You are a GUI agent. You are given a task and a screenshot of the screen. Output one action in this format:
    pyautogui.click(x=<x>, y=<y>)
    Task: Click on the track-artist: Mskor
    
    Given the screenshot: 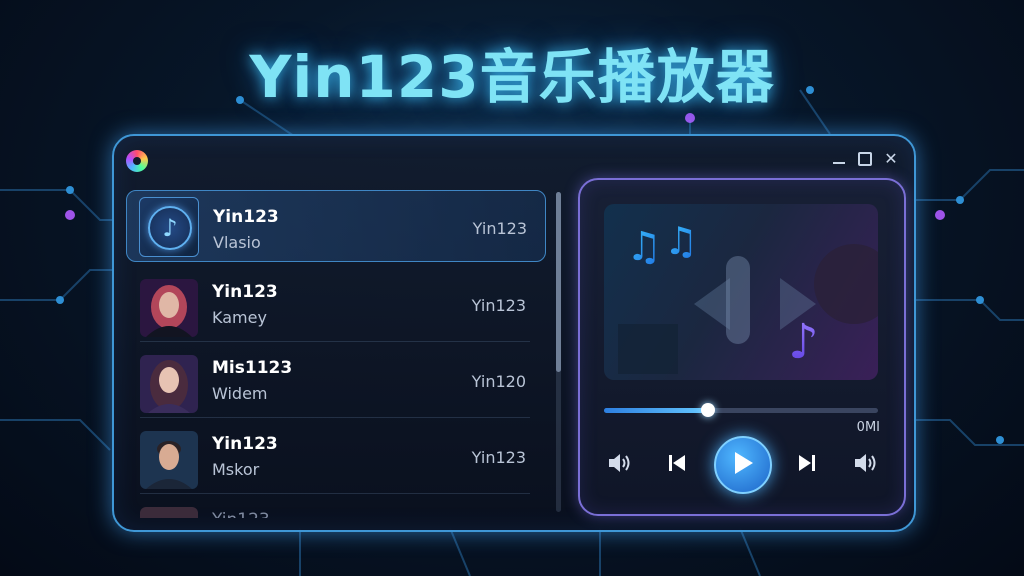 What is the action you would take?
    pyautogui.click(x=236, y=469)
    